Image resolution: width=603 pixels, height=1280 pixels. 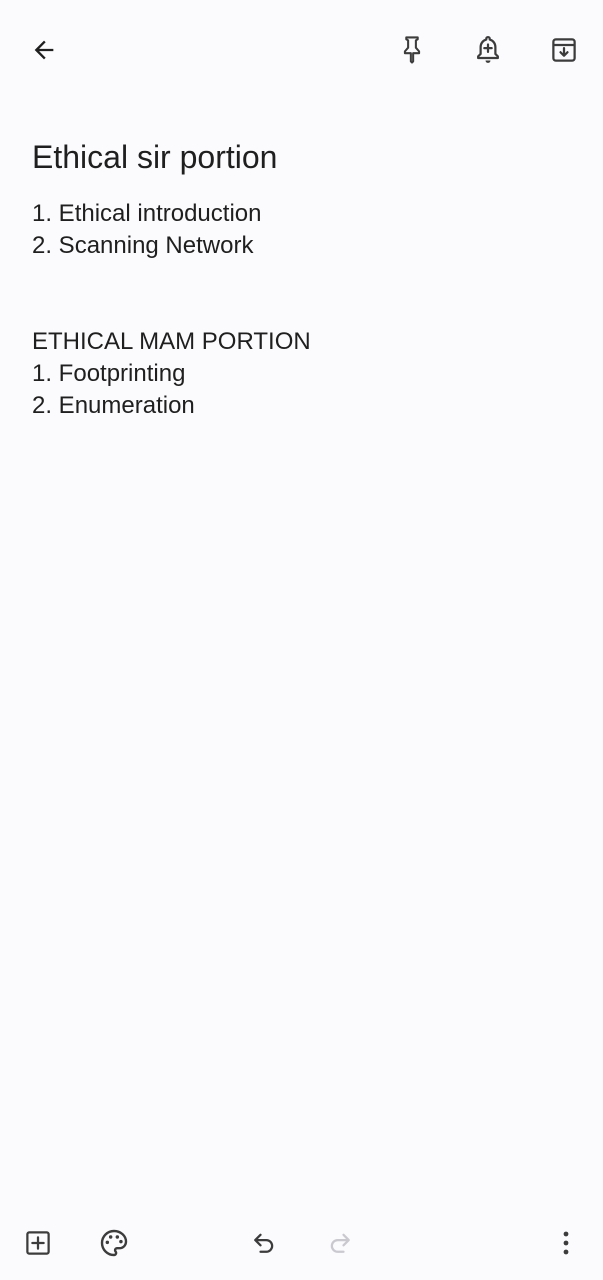 What do you see at coordinates (143, 245) in the screenshot?
I see `note-line: 2. Scanning Network` at bounding box center [143, 245].